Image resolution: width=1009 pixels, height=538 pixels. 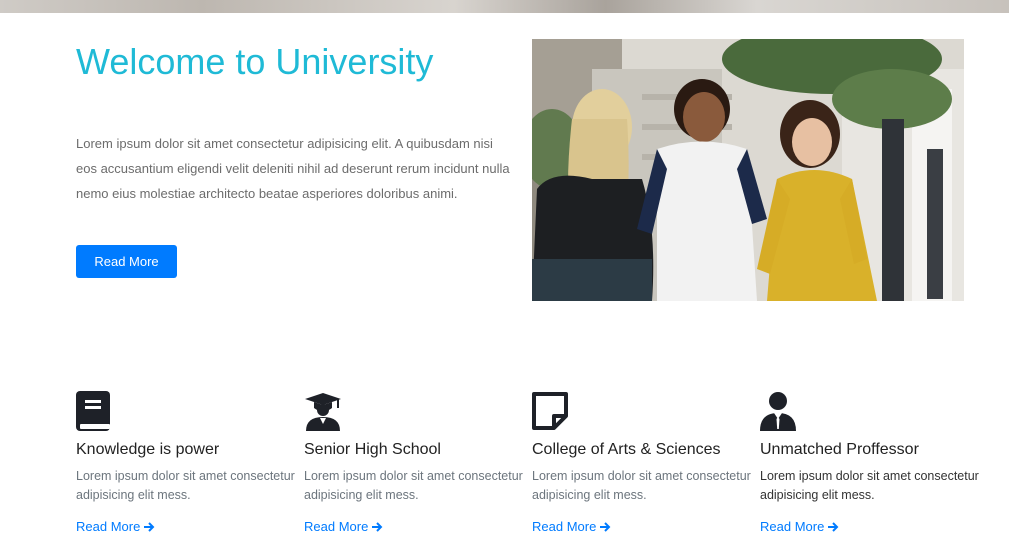 I want to click on book-icon, so click(x=93, y=411).